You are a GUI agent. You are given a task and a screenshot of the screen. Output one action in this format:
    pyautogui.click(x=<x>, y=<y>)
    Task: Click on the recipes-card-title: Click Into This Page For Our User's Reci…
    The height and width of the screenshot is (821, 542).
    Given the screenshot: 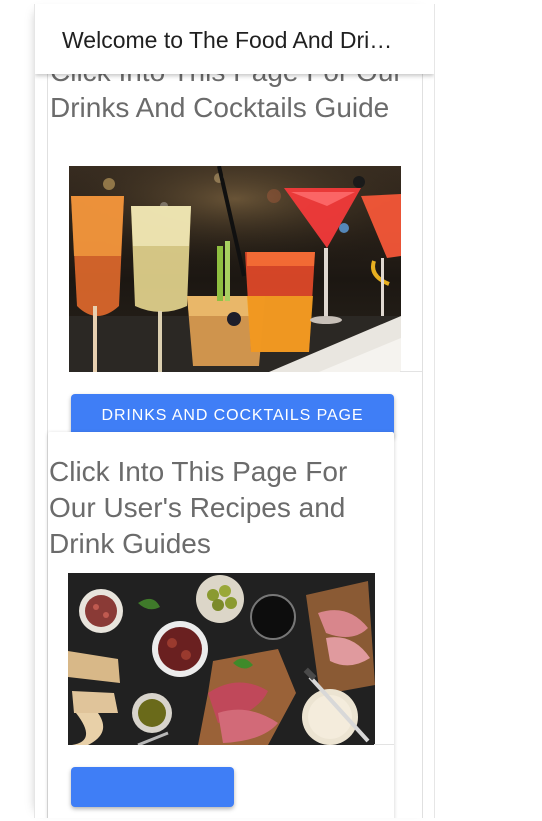 What is the action you would take?
    pyautogui.click(x=198, y=507)
    